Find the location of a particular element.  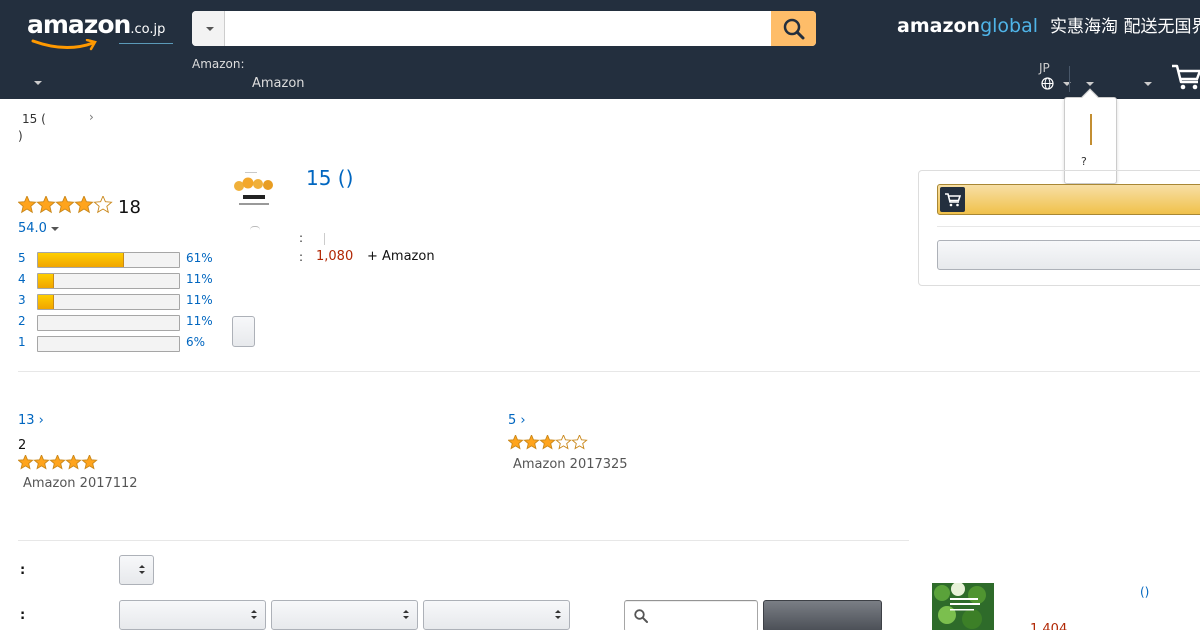

logo-tld: .co.jp is located at coordinates (148, 29).